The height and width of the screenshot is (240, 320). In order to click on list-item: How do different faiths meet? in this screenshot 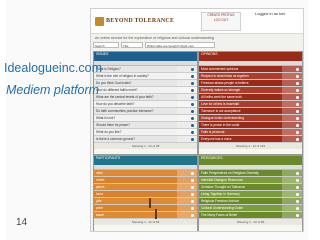, I will do `click(145, 90)`.